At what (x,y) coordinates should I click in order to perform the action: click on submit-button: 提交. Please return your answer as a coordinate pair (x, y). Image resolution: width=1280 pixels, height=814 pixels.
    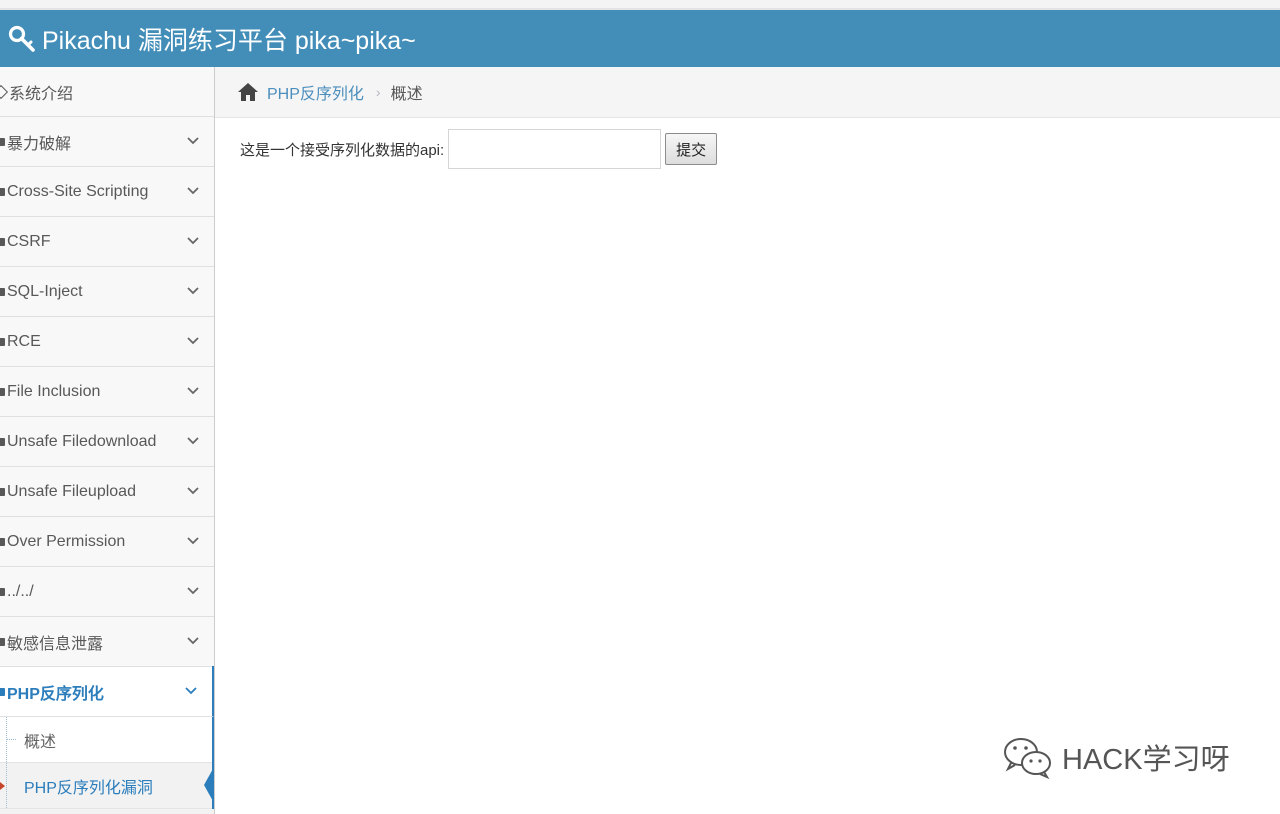
    Looking at the image, I should click on (691, 149).